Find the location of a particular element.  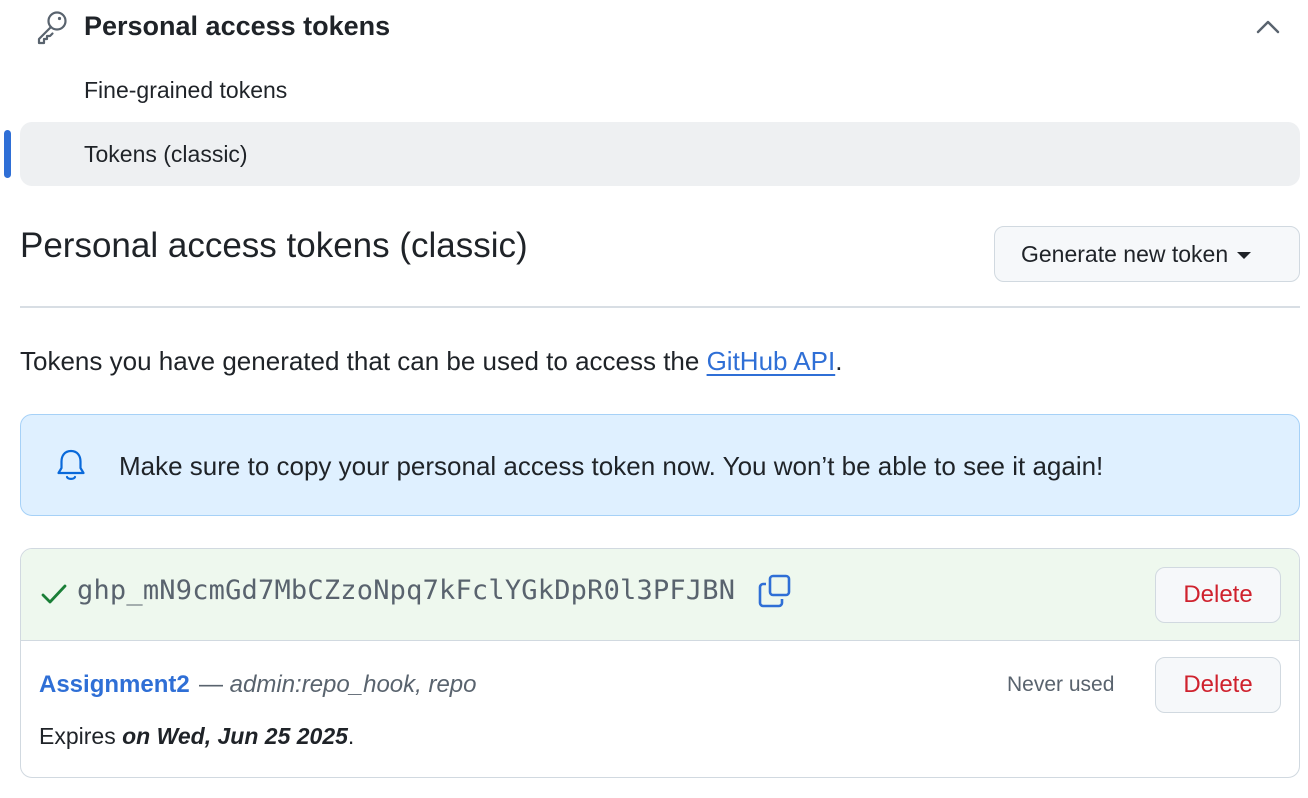

token-expiration: Expires on Wed, Jun 25 2025. is located at coordinates (196, 736).